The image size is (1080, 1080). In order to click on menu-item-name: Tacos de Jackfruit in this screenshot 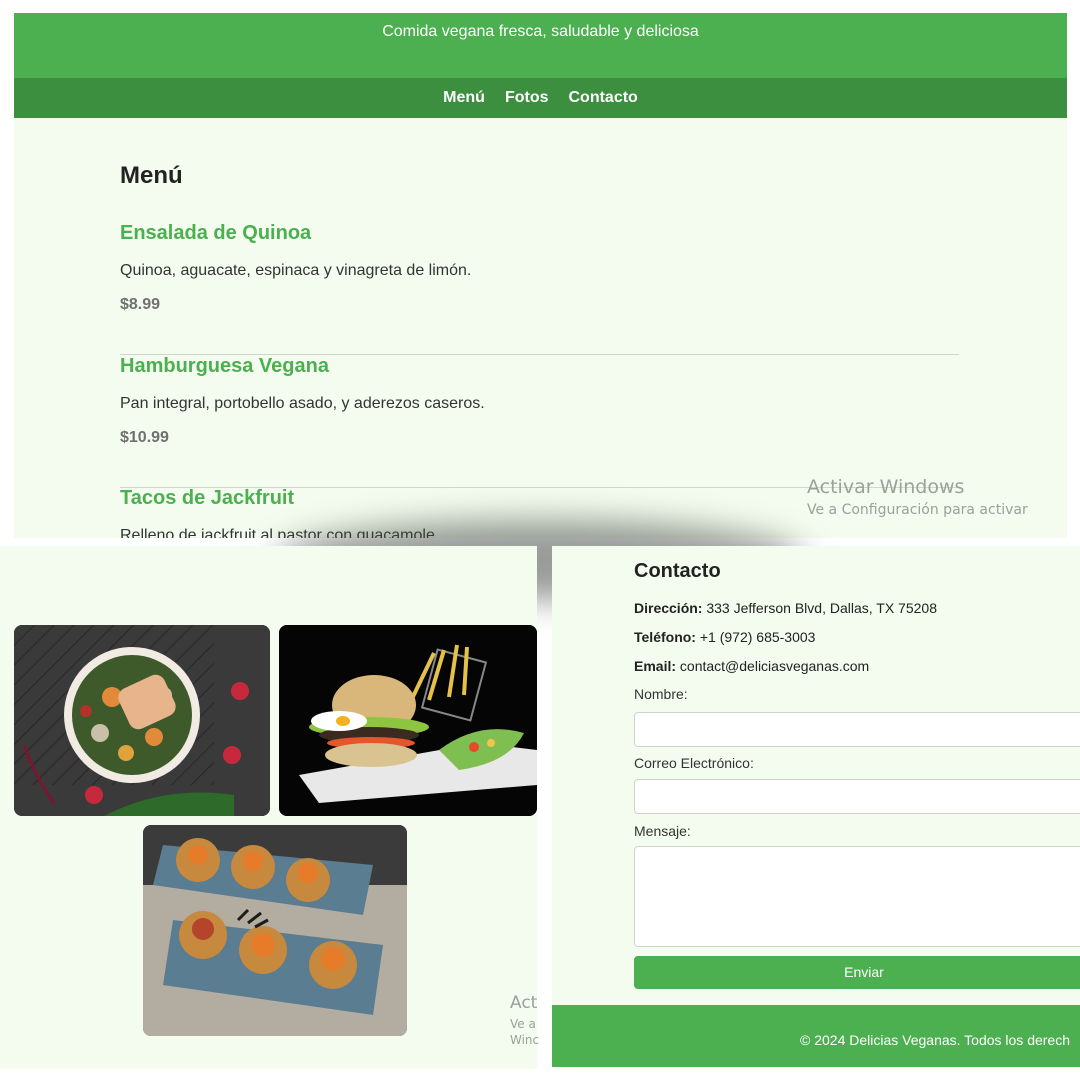, I will do `click(207, 498)`.